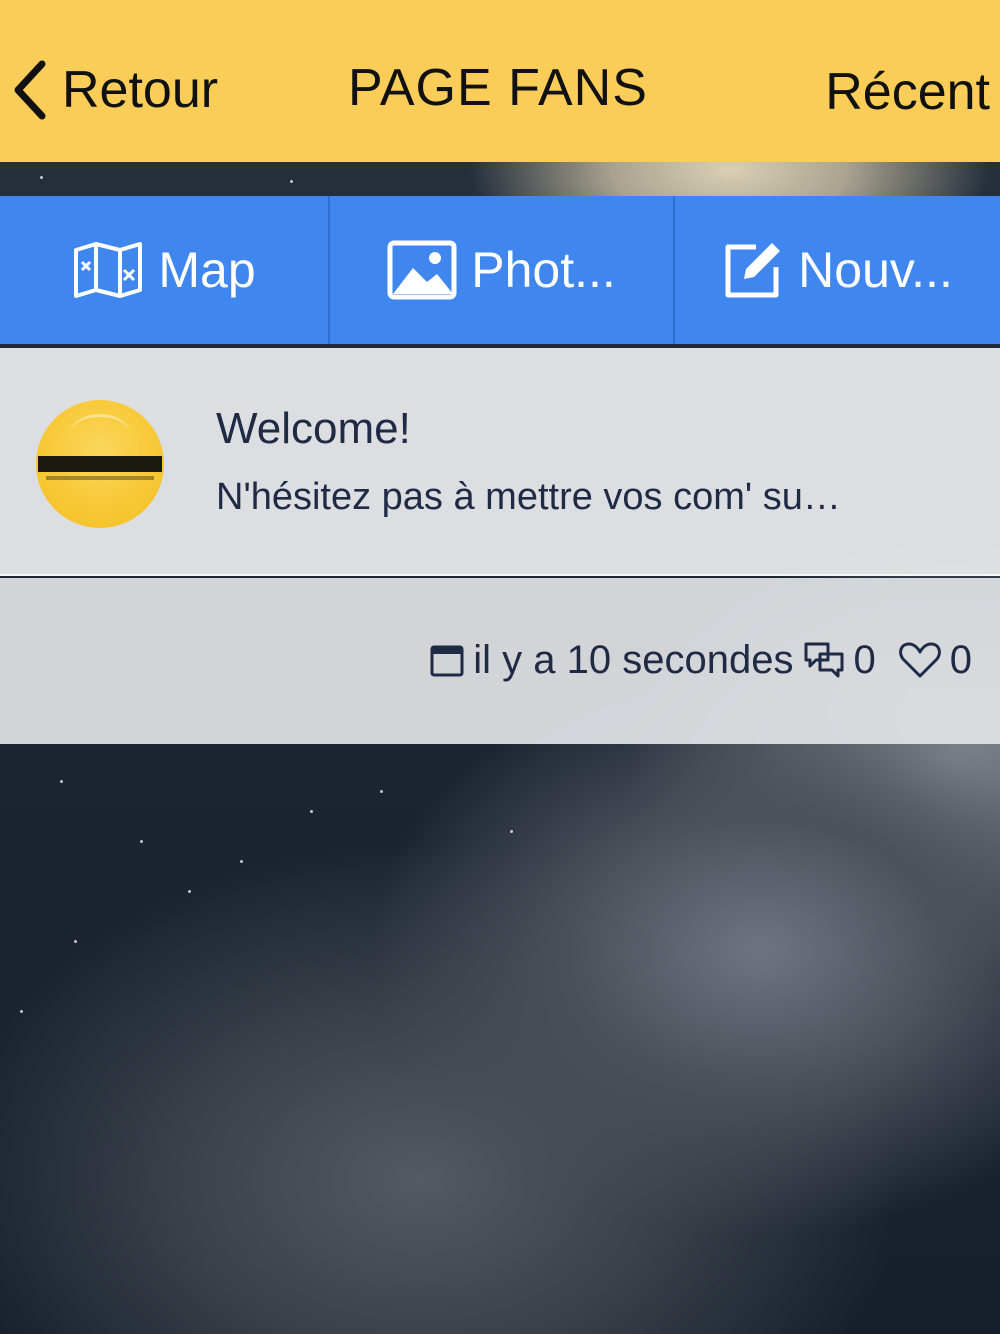  Describe the element at coordinates (824, 660) in the screenshot. I see `comments-icon` at that location.